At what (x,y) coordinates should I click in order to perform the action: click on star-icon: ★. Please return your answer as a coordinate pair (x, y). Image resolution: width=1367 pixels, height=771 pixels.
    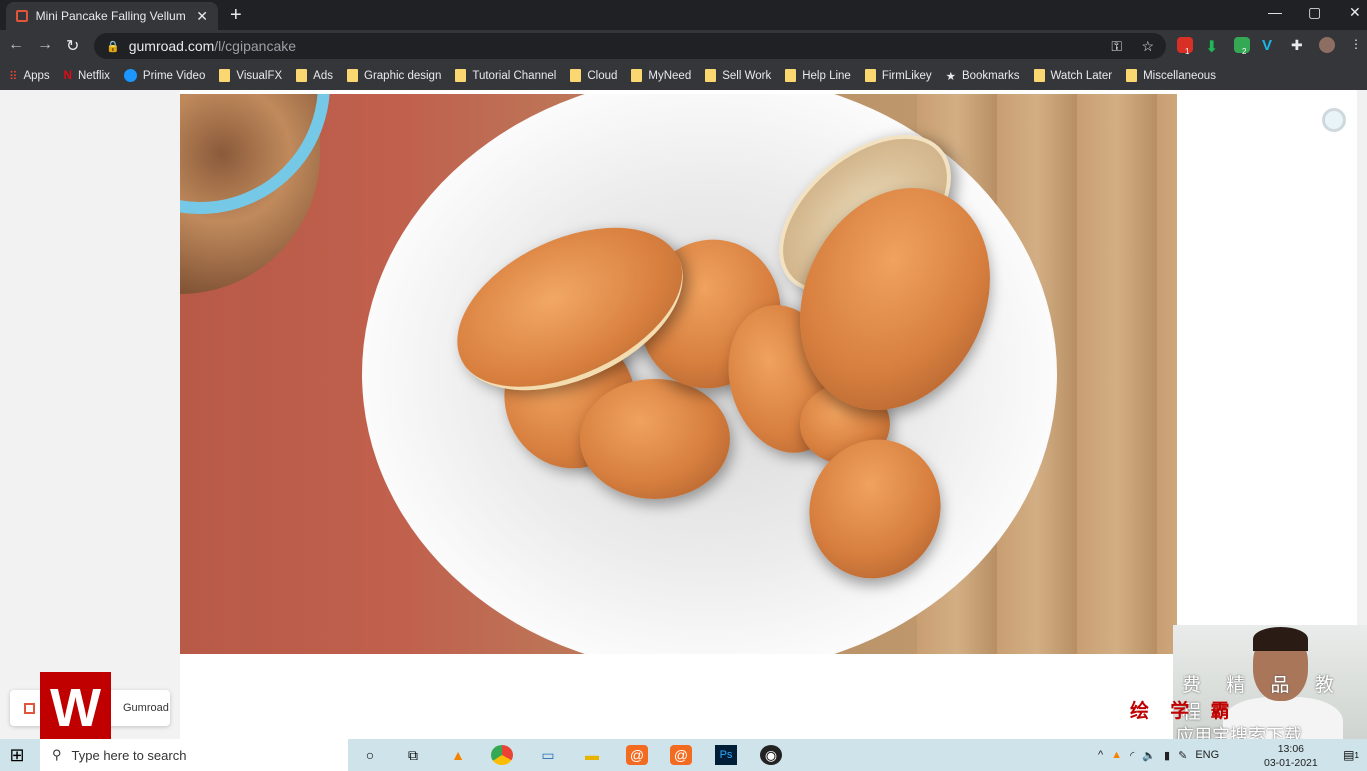
    Looking at the image, I should click on (950, 76).